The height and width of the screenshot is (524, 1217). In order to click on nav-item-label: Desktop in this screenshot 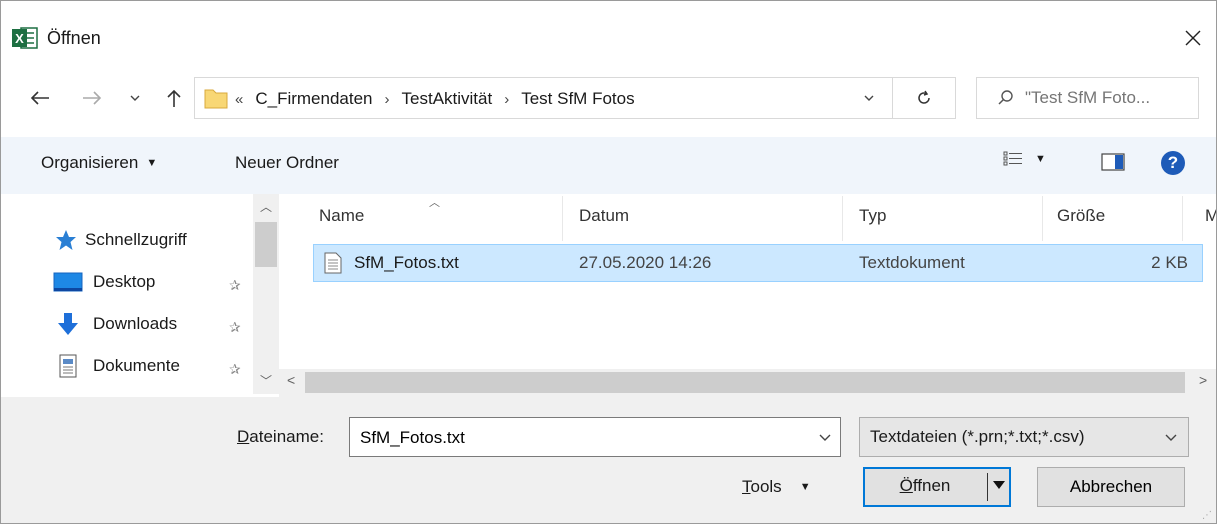, I will do `click(124, 281)`.